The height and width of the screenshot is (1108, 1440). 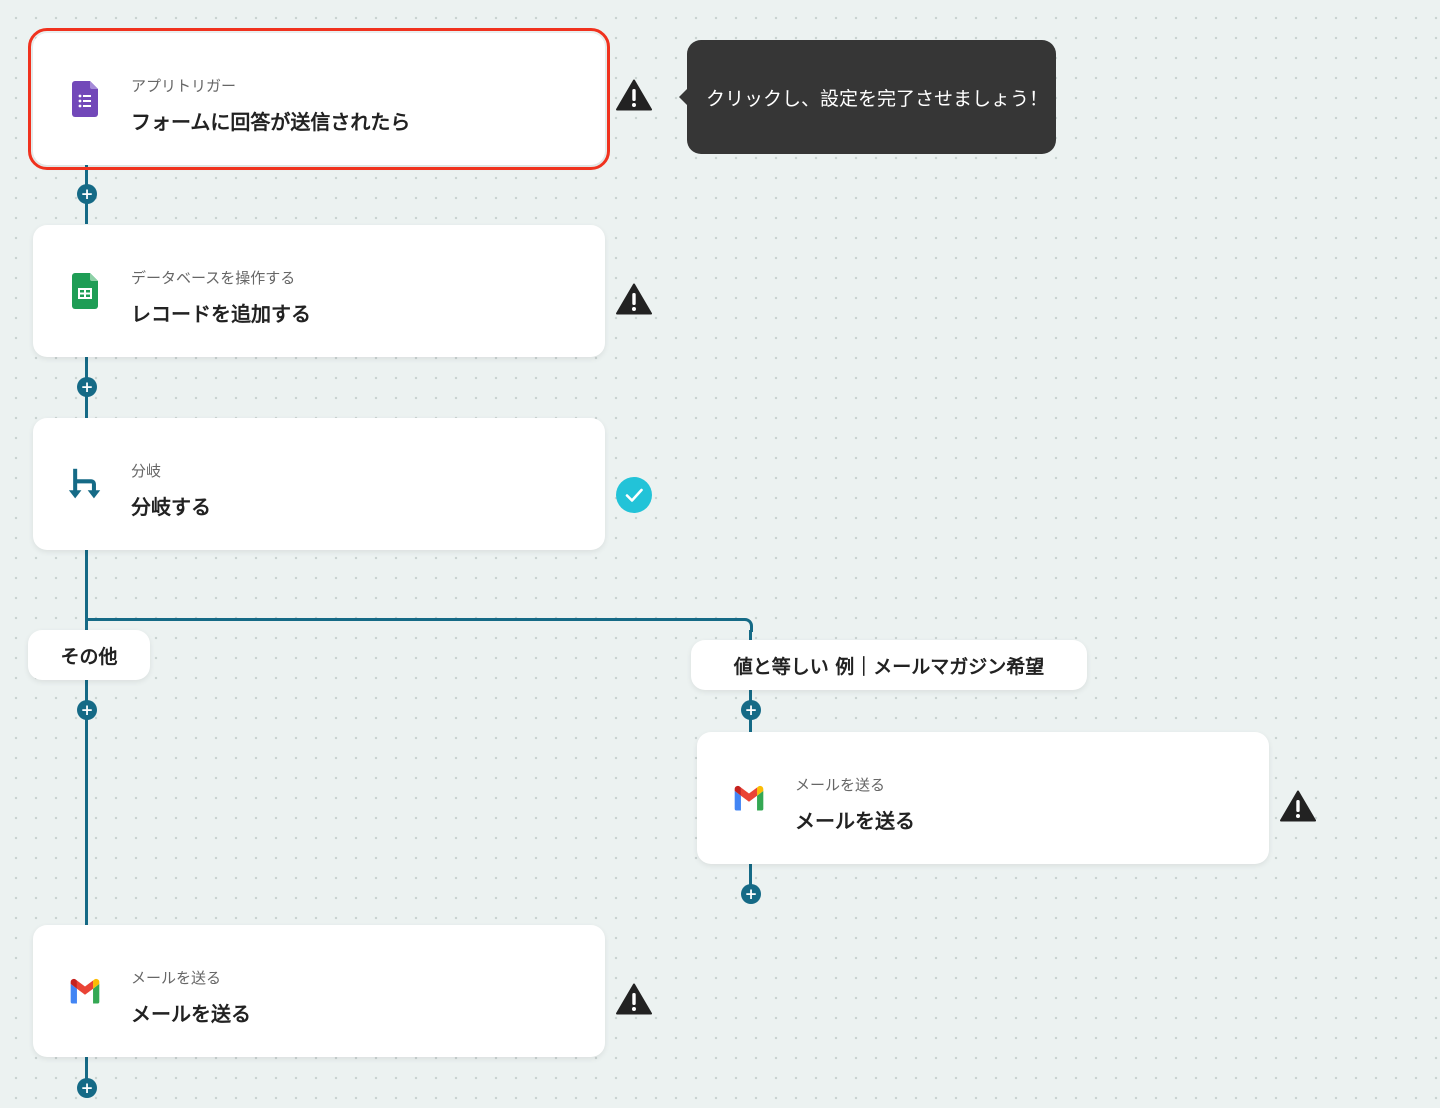 What do you see at coordinates (634, 495) in the screenshot?
I see `check-complete-icon` at bounding box center [634, 495].